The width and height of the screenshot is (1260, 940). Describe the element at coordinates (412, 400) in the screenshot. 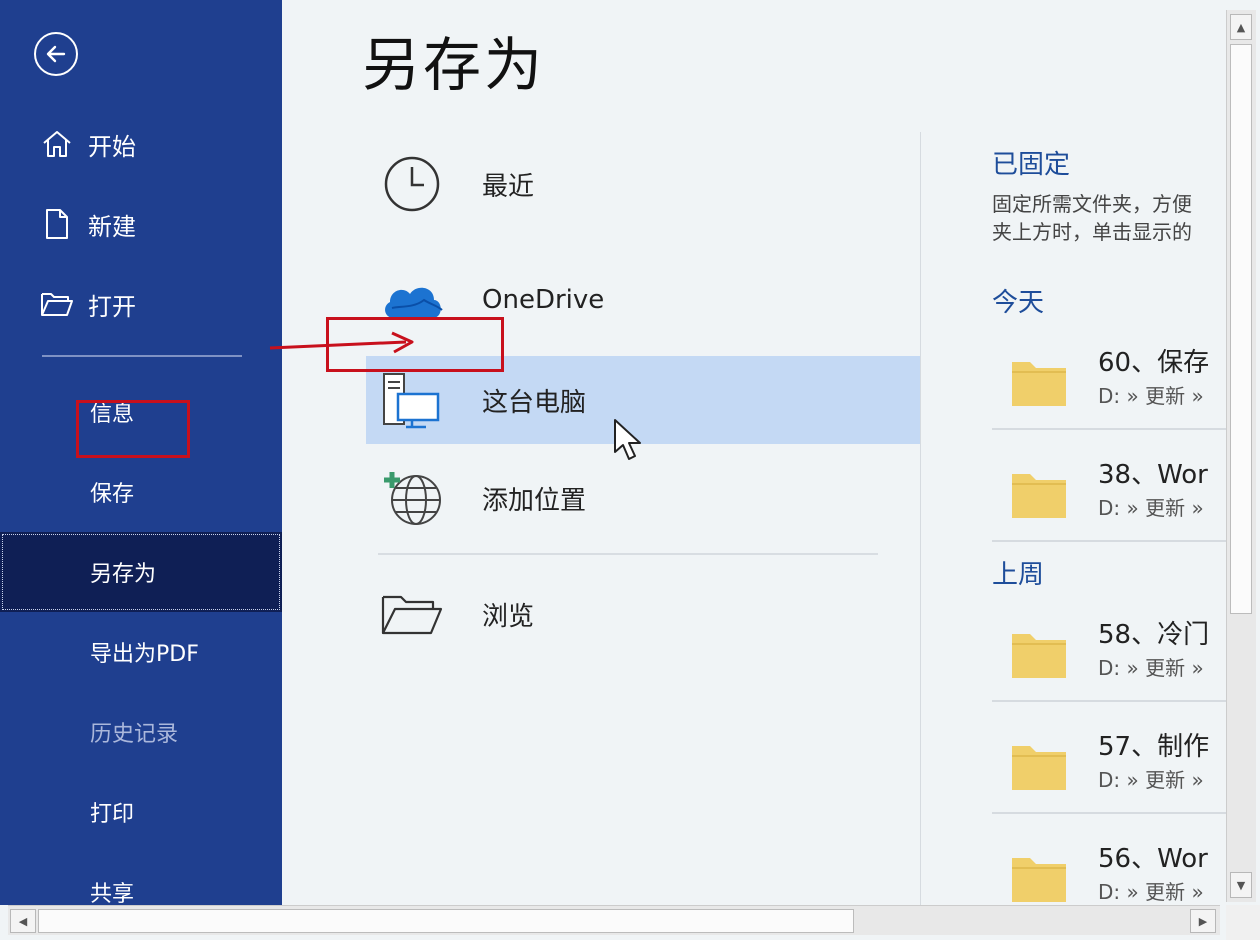

I see `this-pc-icon` at that location.